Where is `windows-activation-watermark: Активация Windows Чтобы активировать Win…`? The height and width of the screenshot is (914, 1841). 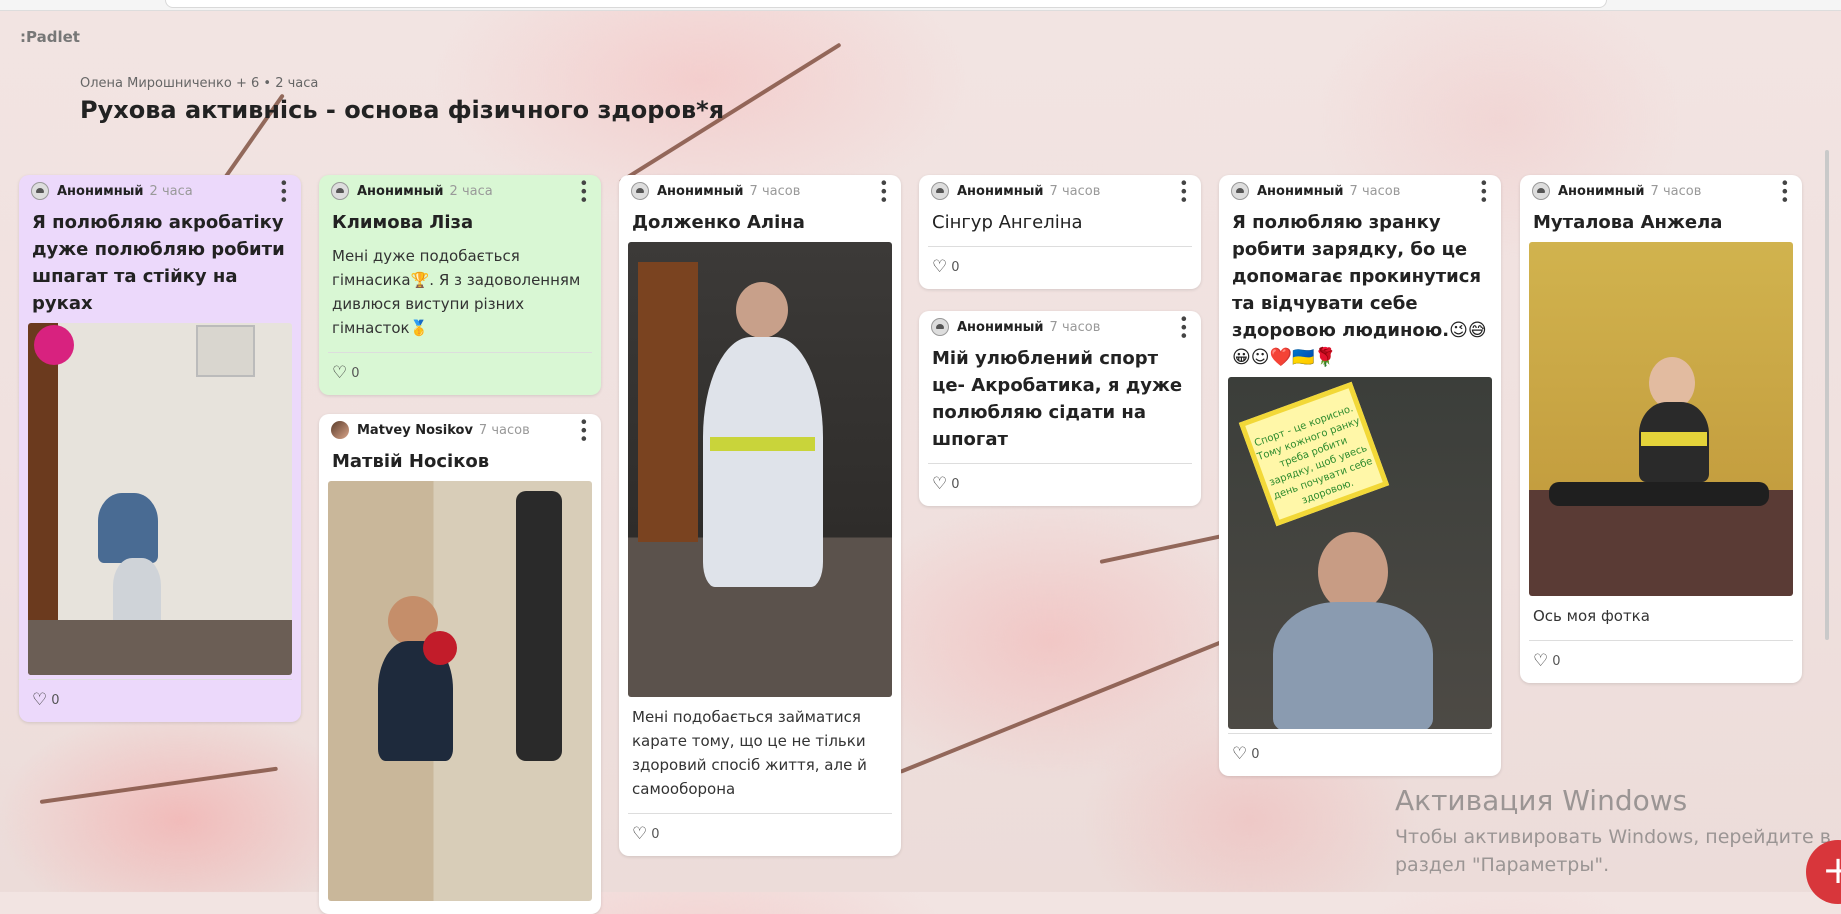 windows-activation-watermark: Активация Windows Чтобы активировать Win… is located at coordinates (1613, 831).